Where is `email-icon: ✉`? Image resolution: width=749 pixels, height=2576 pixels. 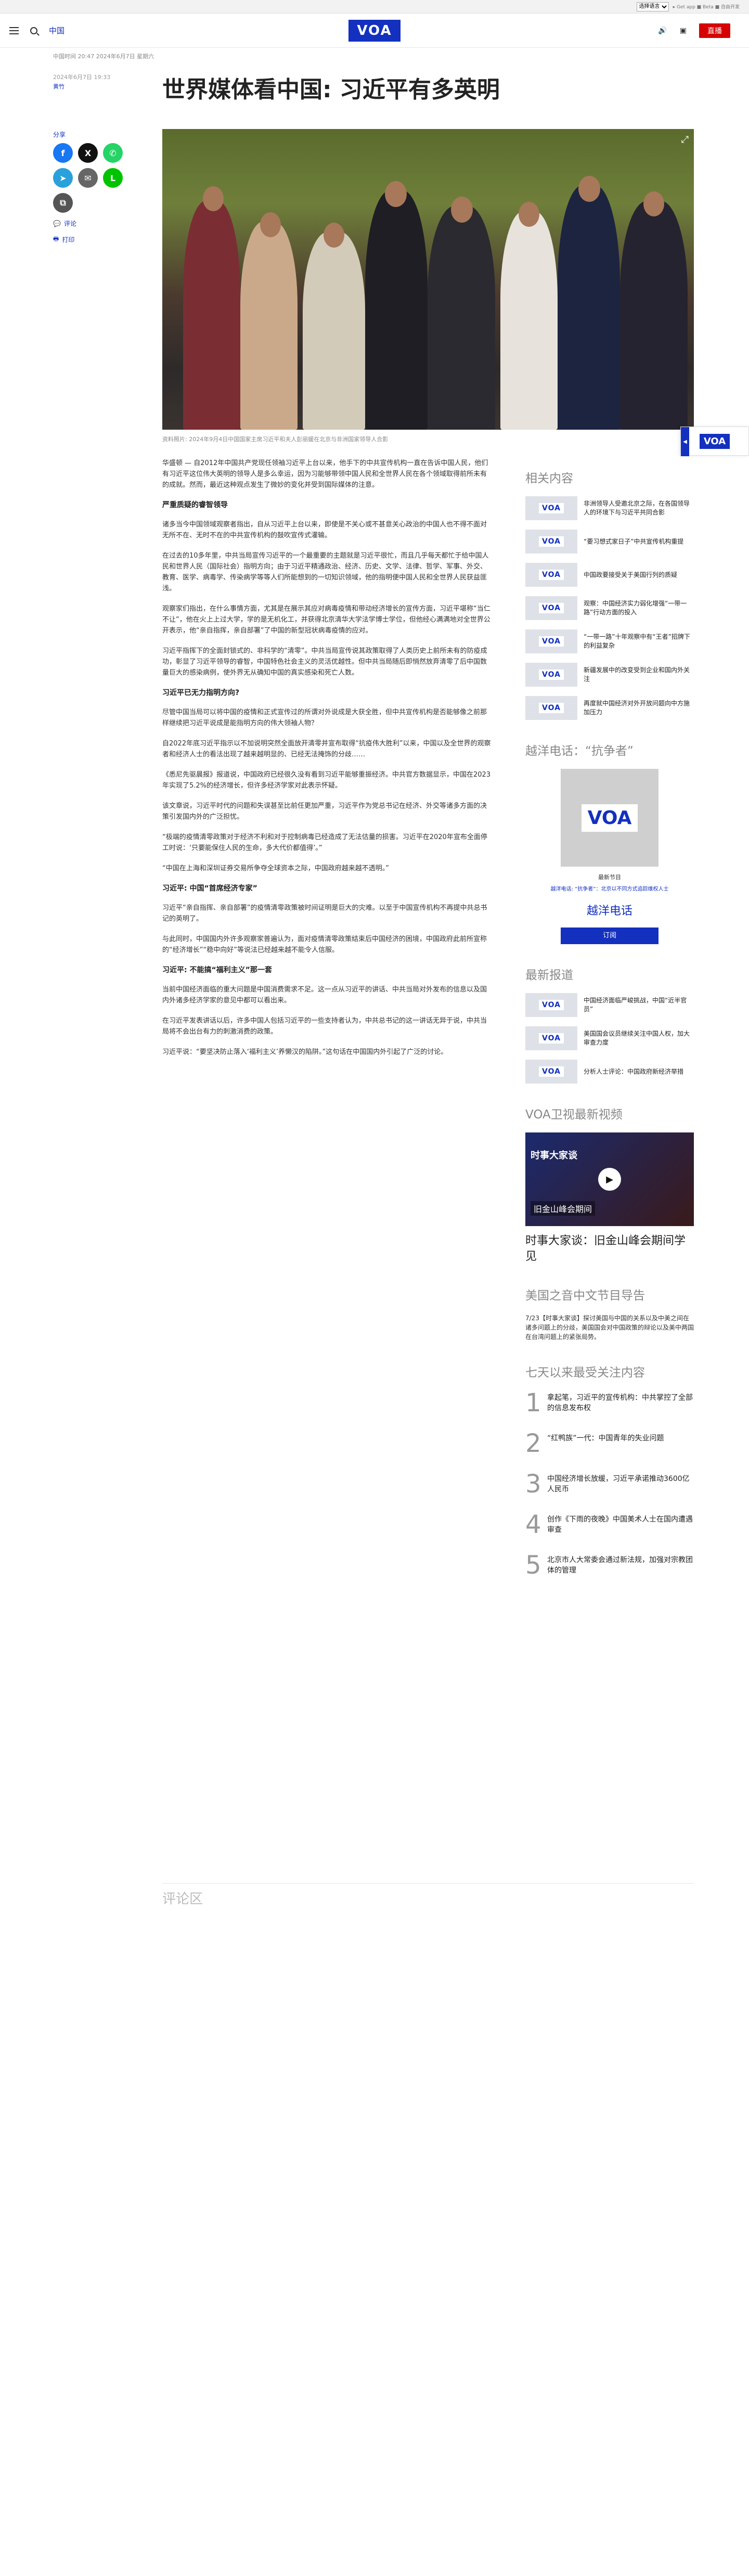 email-icon: ✉ is located at coordinates (88, 178).